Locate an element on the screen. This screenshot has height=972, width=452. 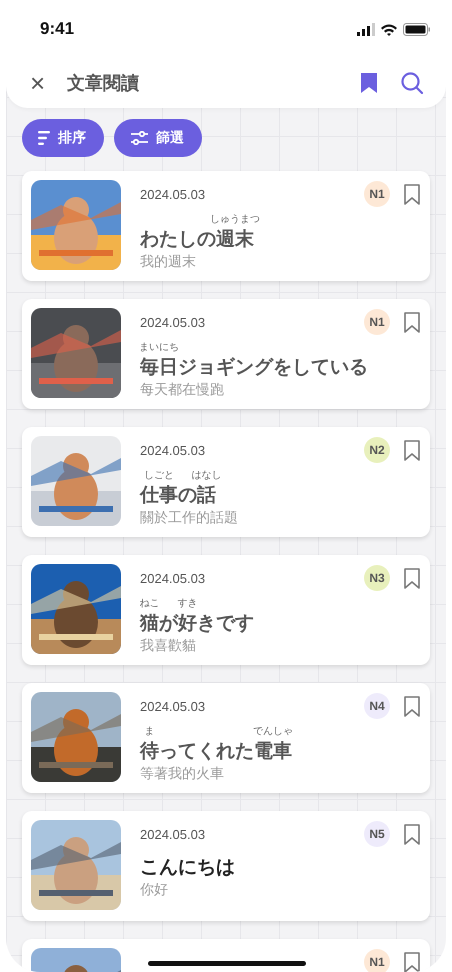
article-title: 仕事の話 is located at coordinates (178, 495).